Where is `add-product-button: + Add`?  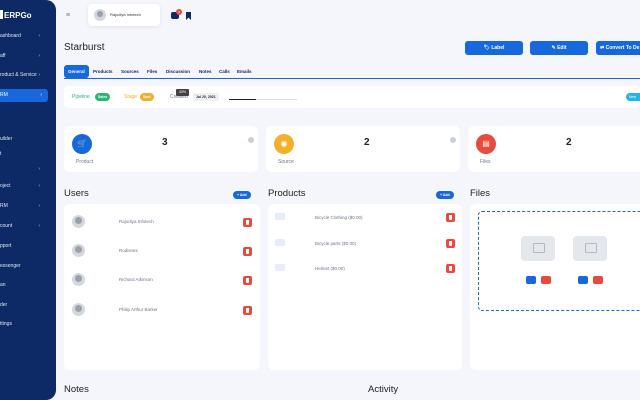 add-product-button: + Add is located at coordinates (445, 195).